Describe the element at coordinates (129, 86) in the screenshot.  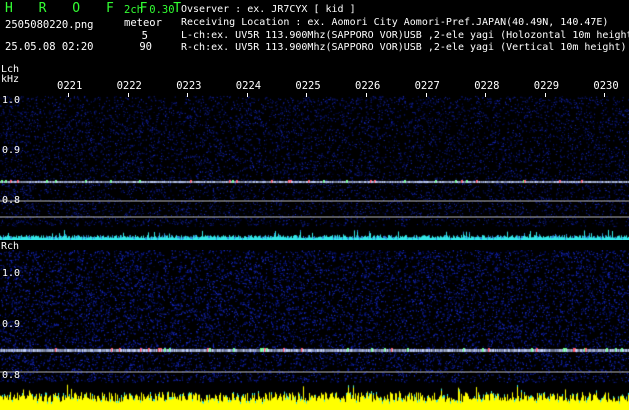
I see `time-tick-label: 0222` at that location.